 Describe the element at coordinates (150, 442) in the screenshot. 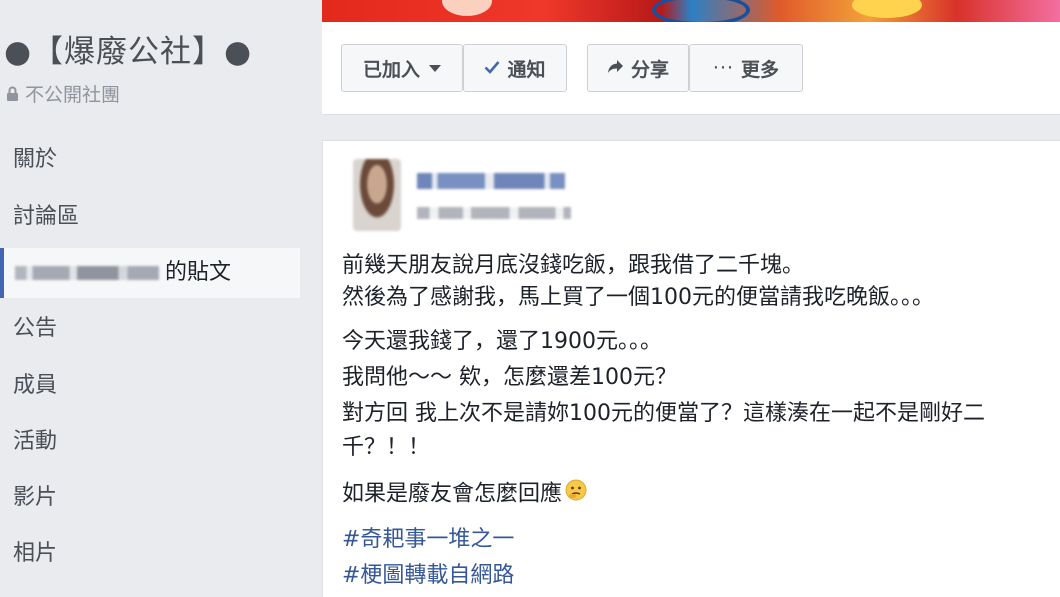

I see `sidebar-item-events: 活動` at that location.